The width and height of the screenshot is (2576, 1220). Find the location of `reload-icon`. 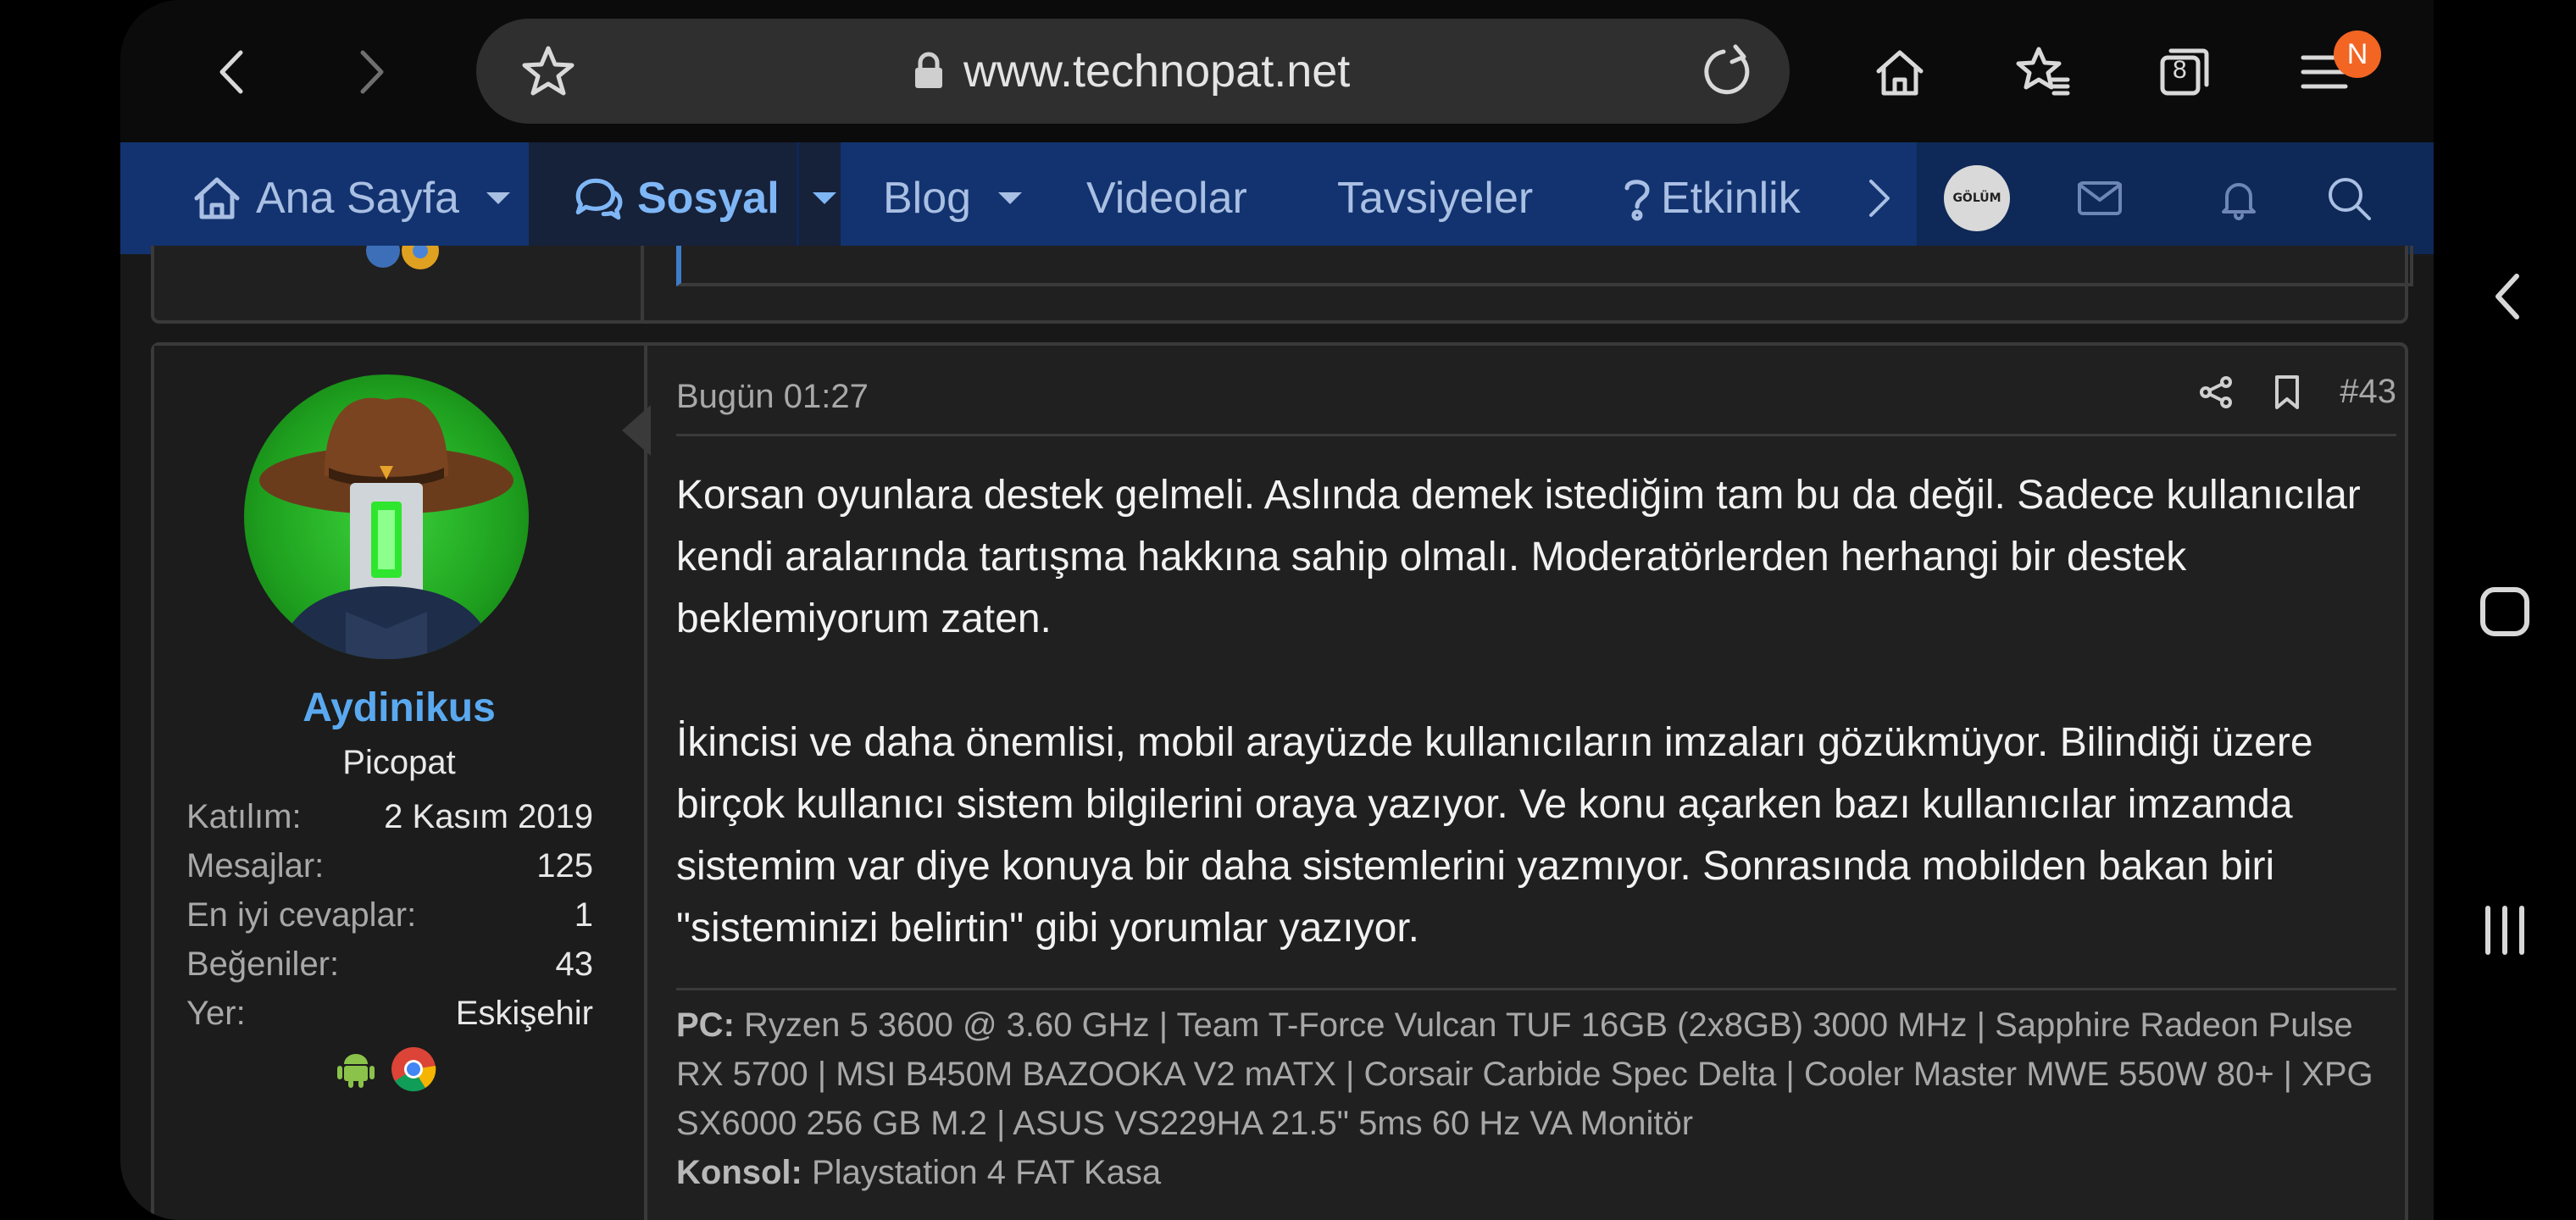

reload-icon is located at coordinates (1728, 71).